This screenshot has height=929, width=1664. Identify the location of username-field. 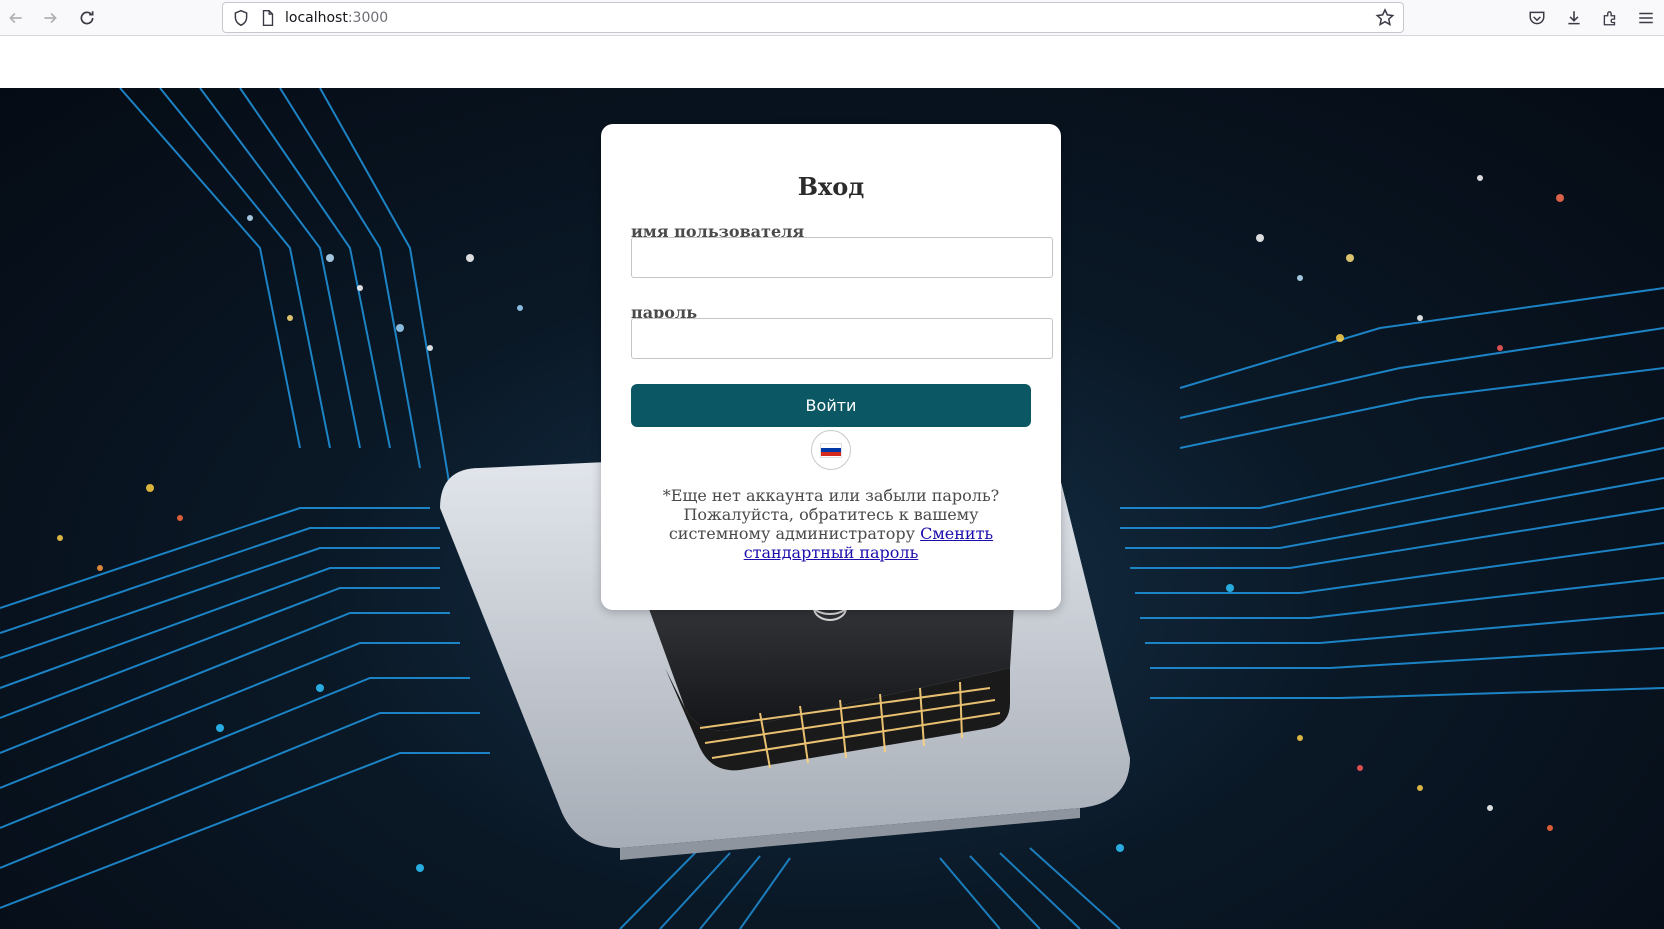
(842, 257).